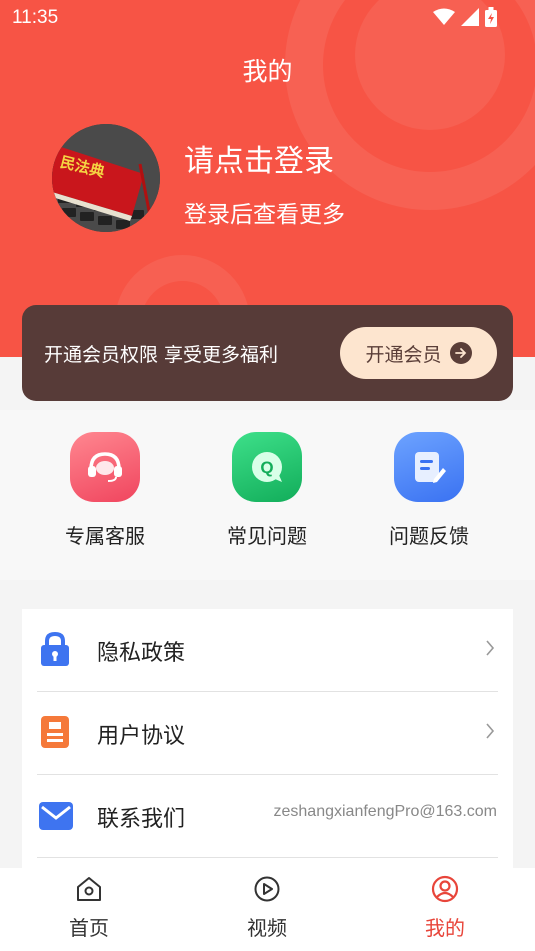 This screenshot has height=951, width=535. Describe the element at coordinates (429, 467) in the screenshot. I see `feedback-icon` at that location.